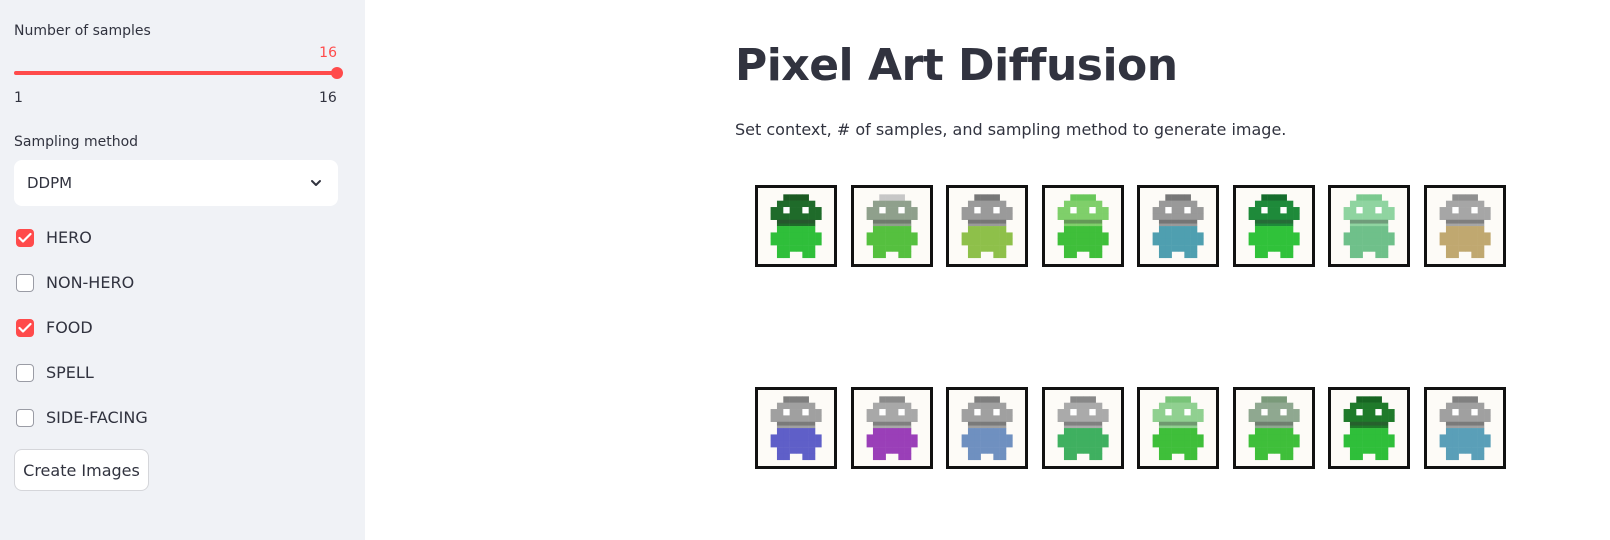 Image resolution: width=1610 pixels, height=540 pixels. I want to click on checkbox-label-side-facing: SIDE-FACING, so click(97, 417).